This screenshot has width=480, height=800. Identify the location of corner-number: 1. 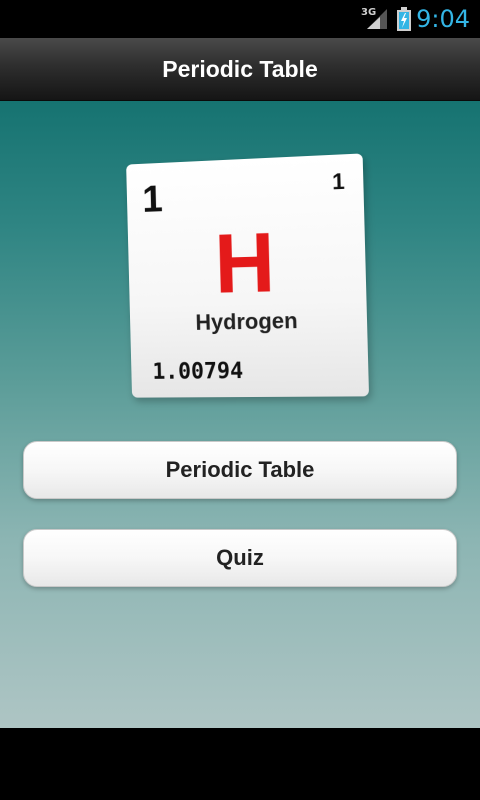
(338, 181).